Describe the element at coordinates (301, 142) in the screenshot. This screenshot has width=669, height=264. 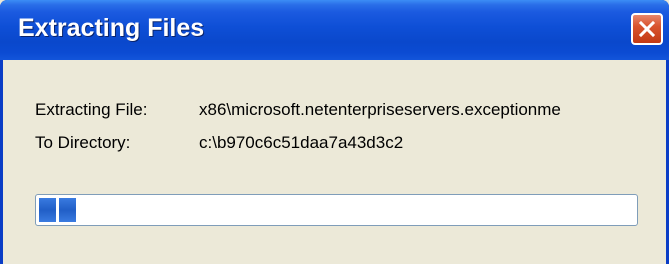
I see `to-directory-value: c:\b970c6c51daa7a43d3c2` at that location.